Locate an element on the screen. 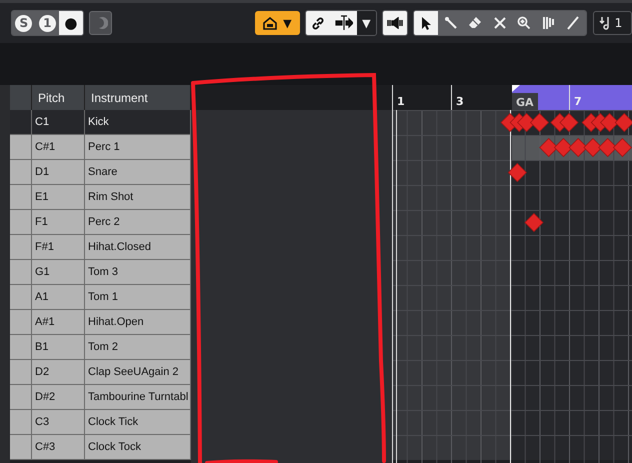  arrow-icon is located at coordinates (426, 23).